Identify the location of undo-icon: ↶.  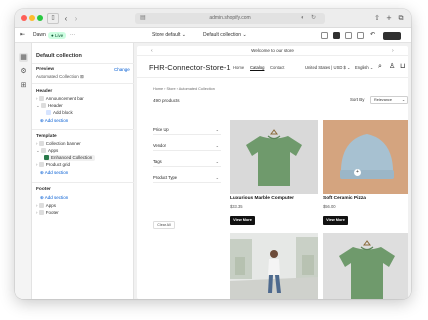
(372, 35).